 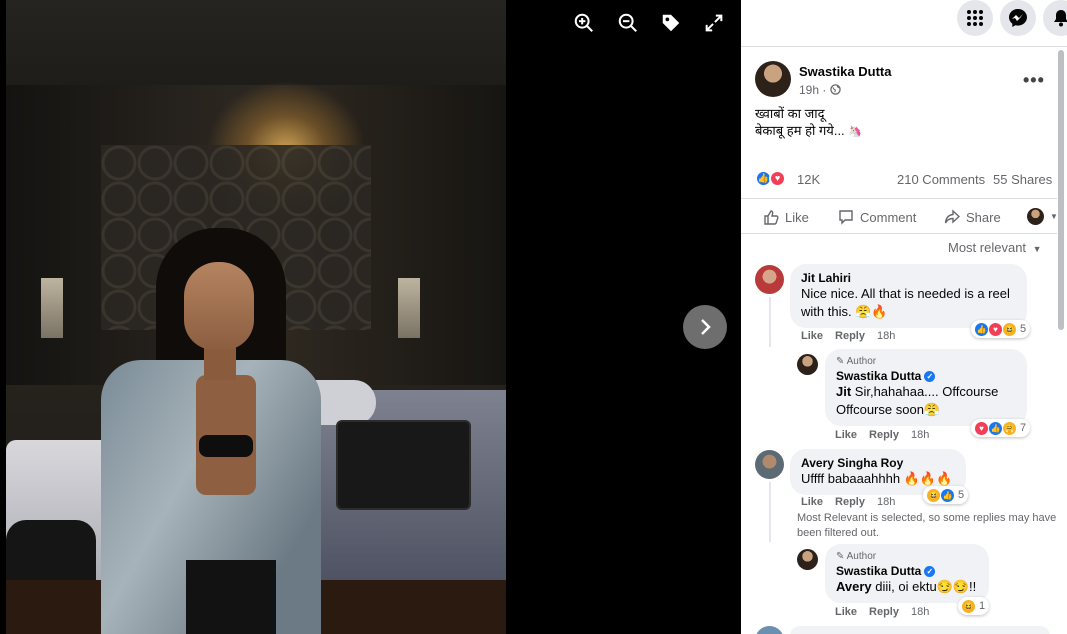 What do you see at coordinates (1035, 216) in the screenshot?
I see `viewer-avatar` at bounding box center [1035, 216].